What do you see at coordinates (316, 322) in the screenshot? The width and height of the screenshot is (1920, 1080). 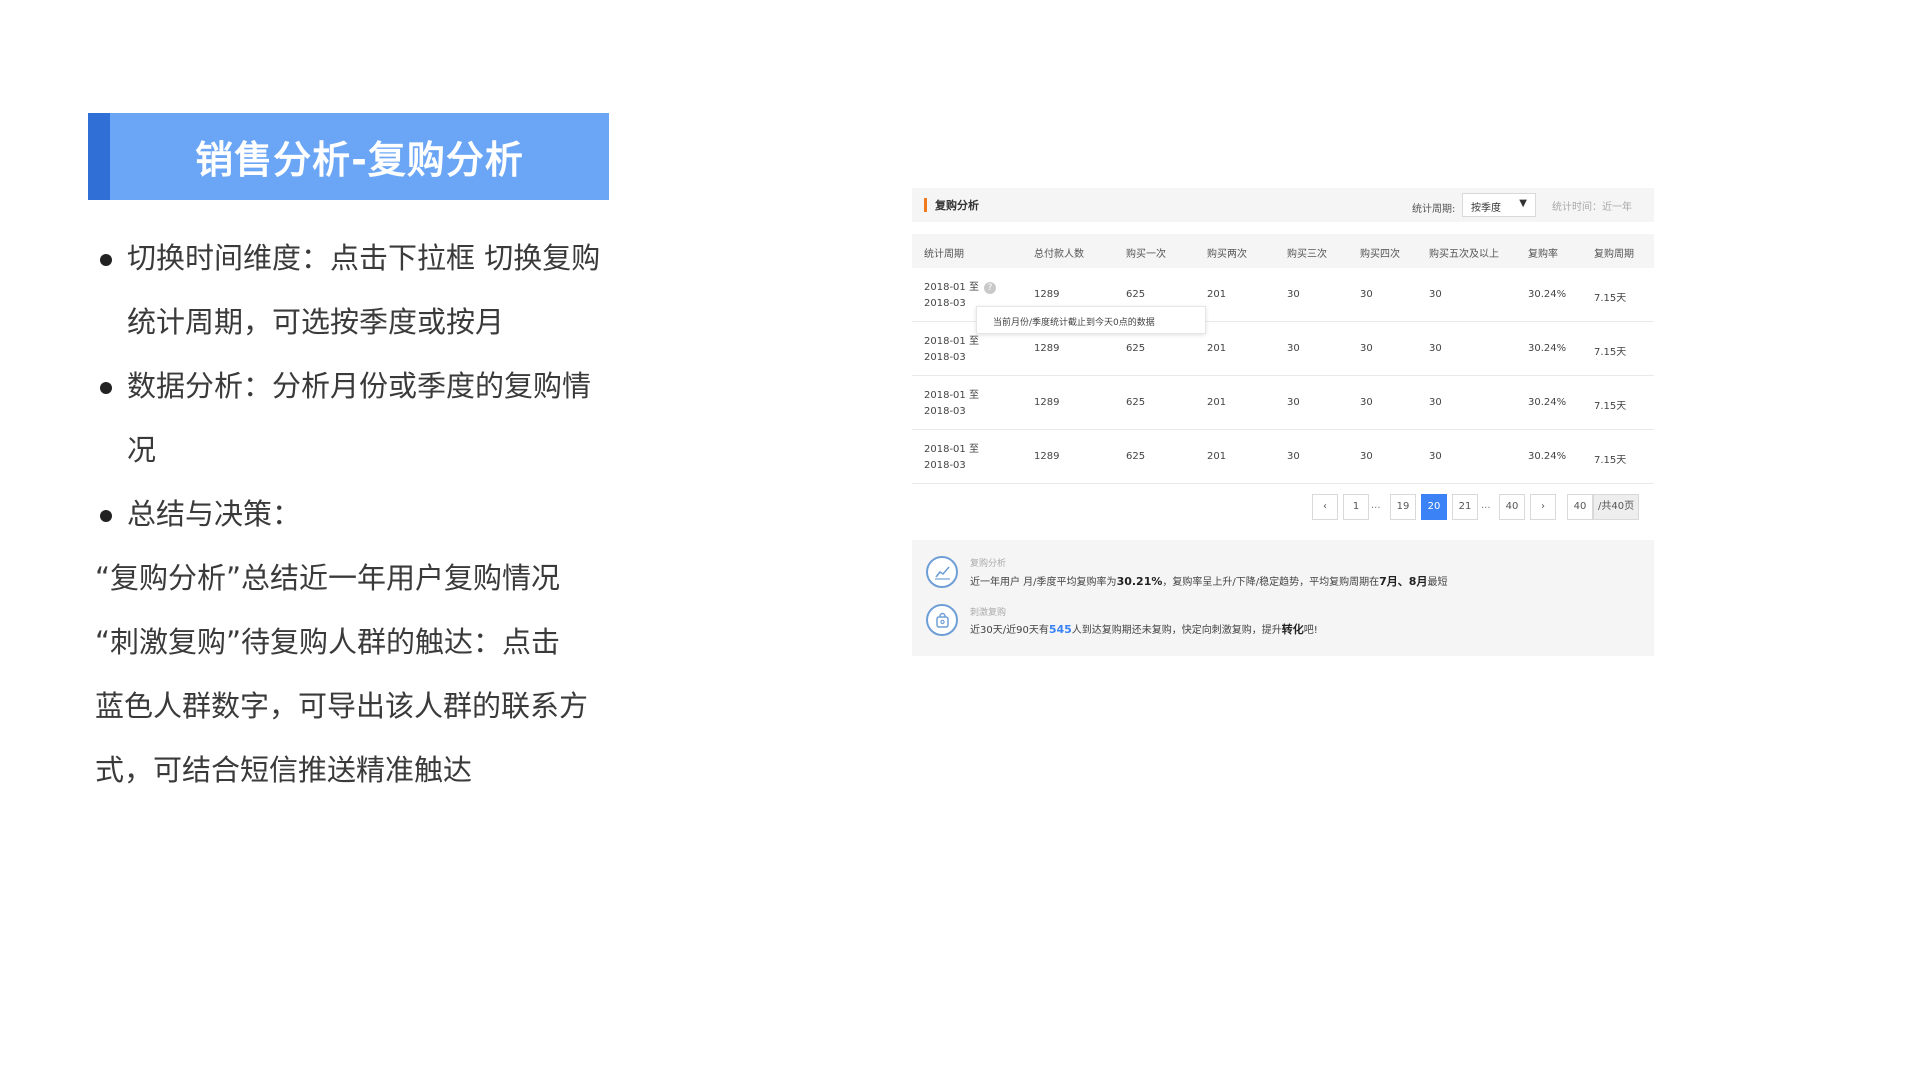 I see `bullet-switch-time-cont: 统计周期，可选按季度或按月` at bounding box center [316, 322].